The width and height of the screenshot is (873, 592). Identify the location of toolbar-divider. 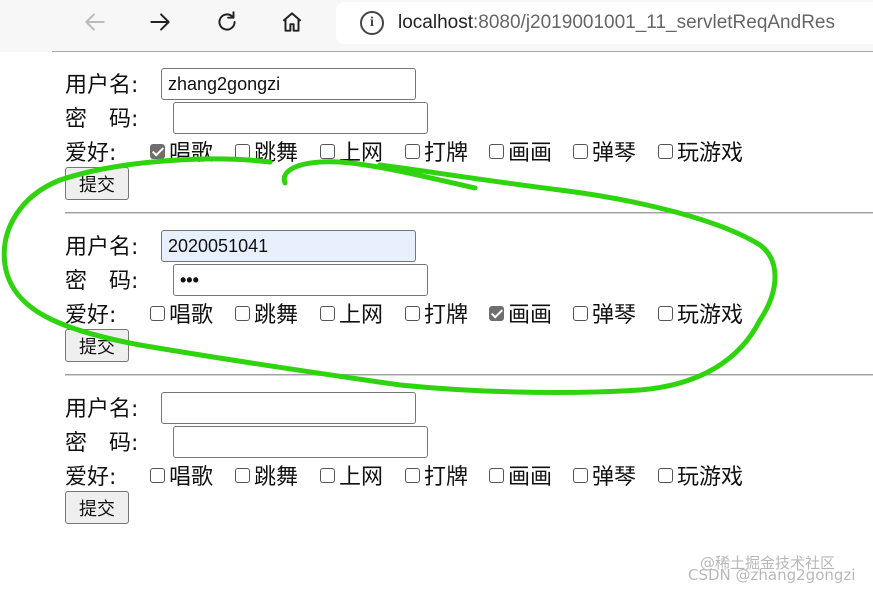
(462, 51).